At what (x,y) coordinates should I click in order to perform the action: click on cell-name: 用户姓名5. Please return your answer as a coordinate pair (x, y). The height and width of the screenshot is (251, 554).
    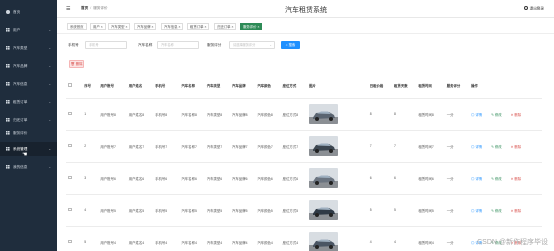
    Looking at the image, I should click on (140, 210).